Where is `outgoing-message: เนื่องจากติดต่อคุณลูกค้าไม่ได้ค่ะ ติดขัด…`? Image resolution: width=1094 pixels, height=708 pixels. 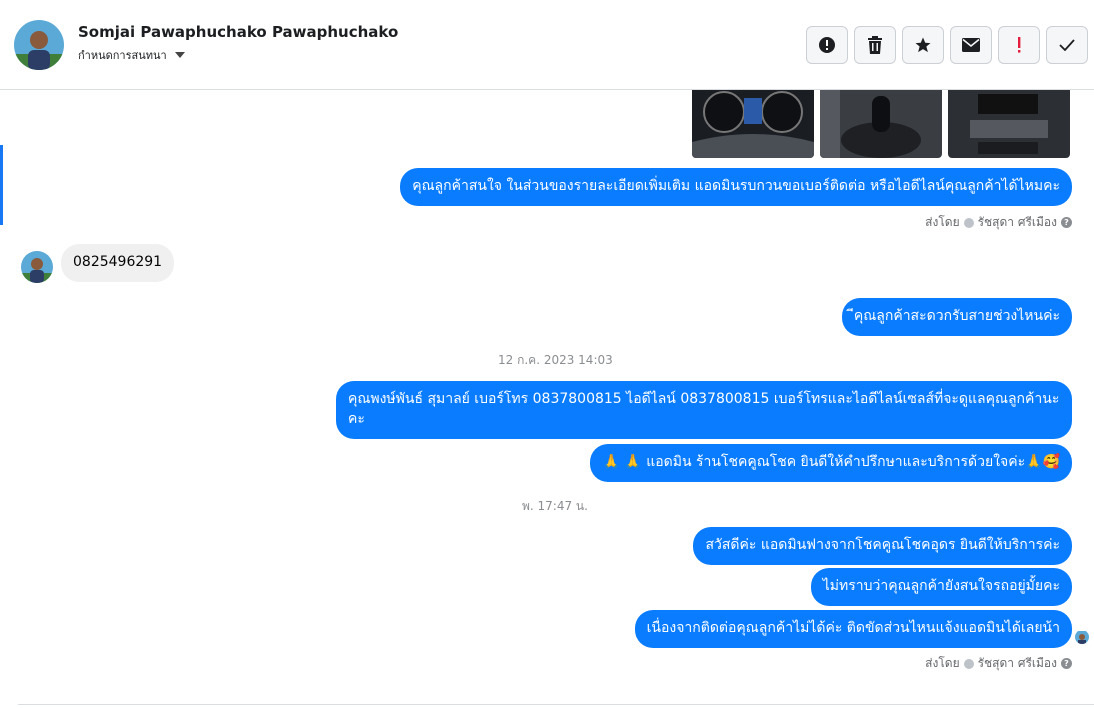
outgoing-message: เนื่องจากติดต่อคุณลูกค้าไม่ได้ค่ะ ติดขัด… is located at coordinates (853, 629).